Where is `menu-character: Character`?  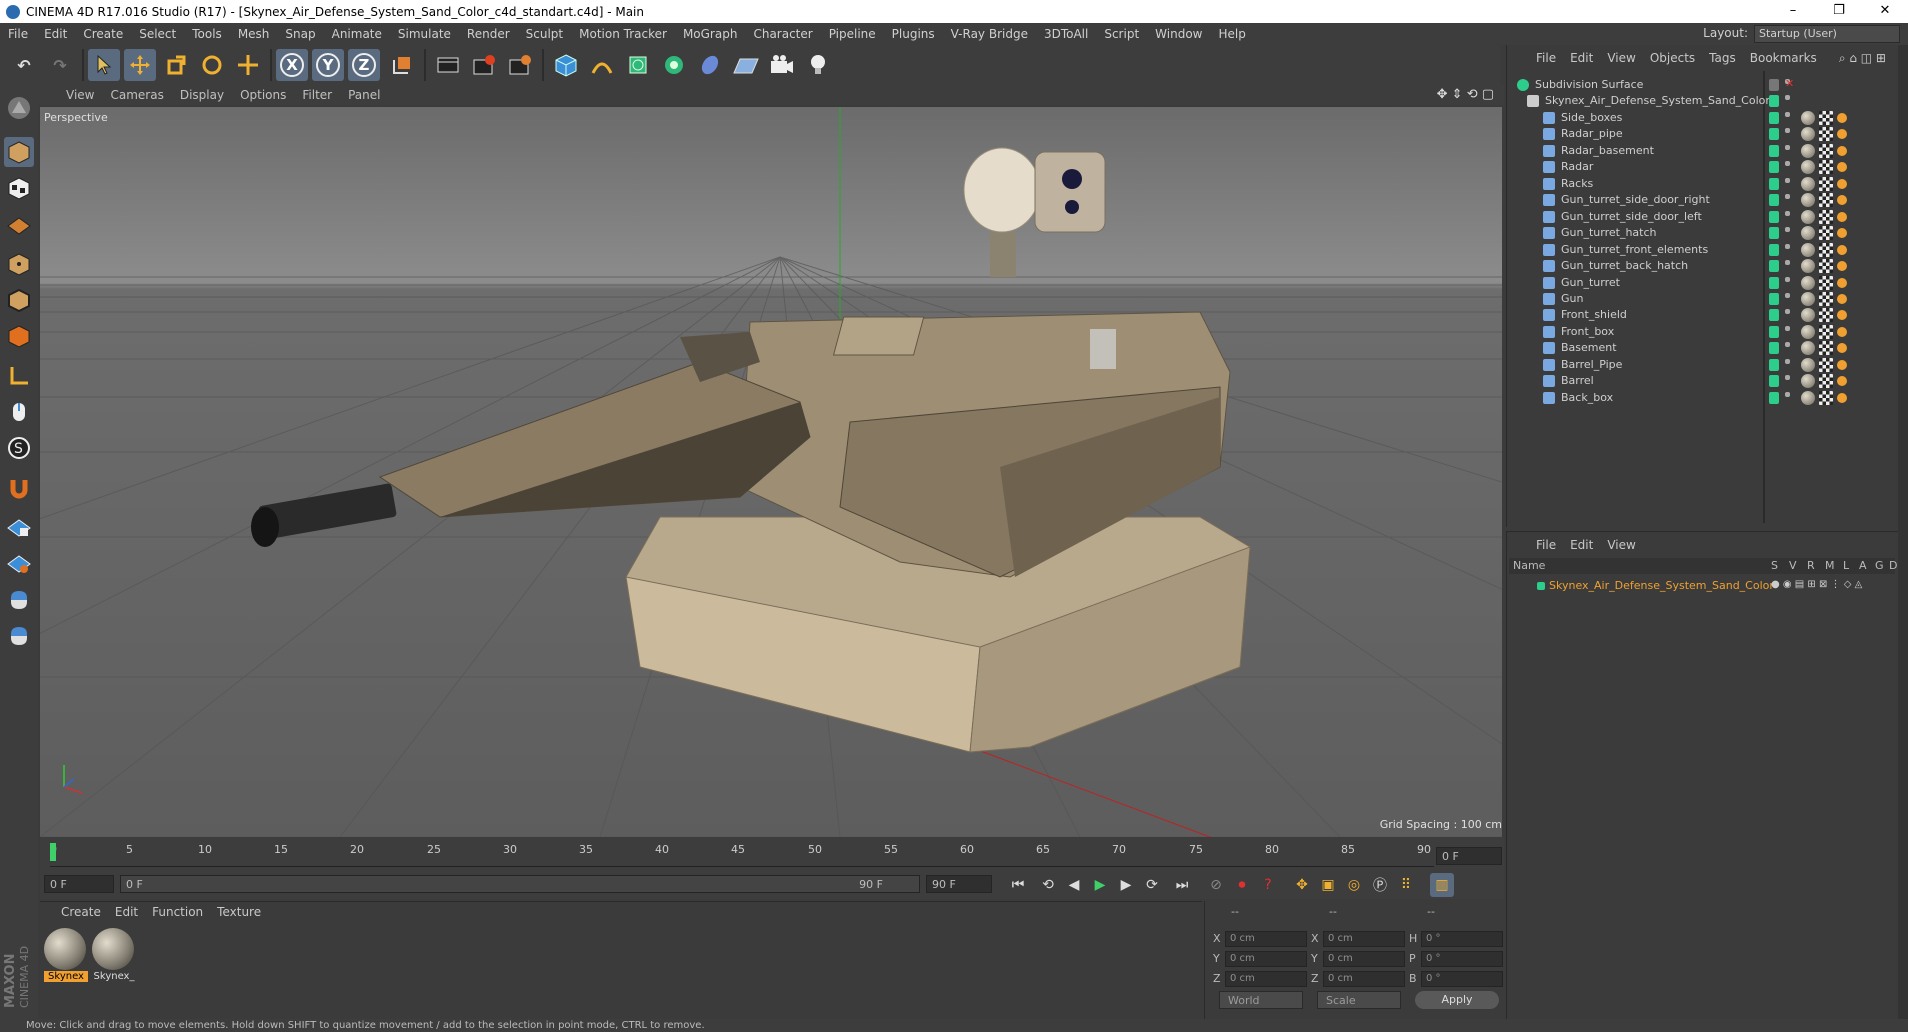
menu-character: Character is located at coordinates (782, 34).